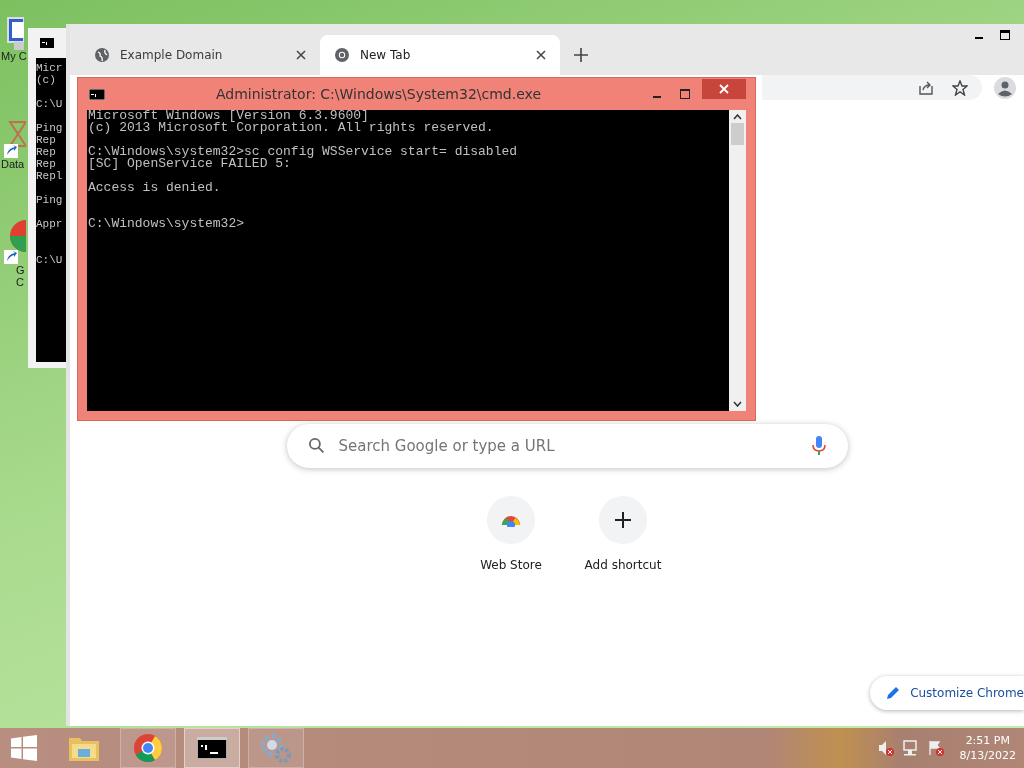 The height and width of the screenshot is (768, 1024). Describe the element at coordinates (291, 128) in the screenshot. I see `console-line: (c) 2013 Microsoft Corporation. All rights reserved.` at that location.